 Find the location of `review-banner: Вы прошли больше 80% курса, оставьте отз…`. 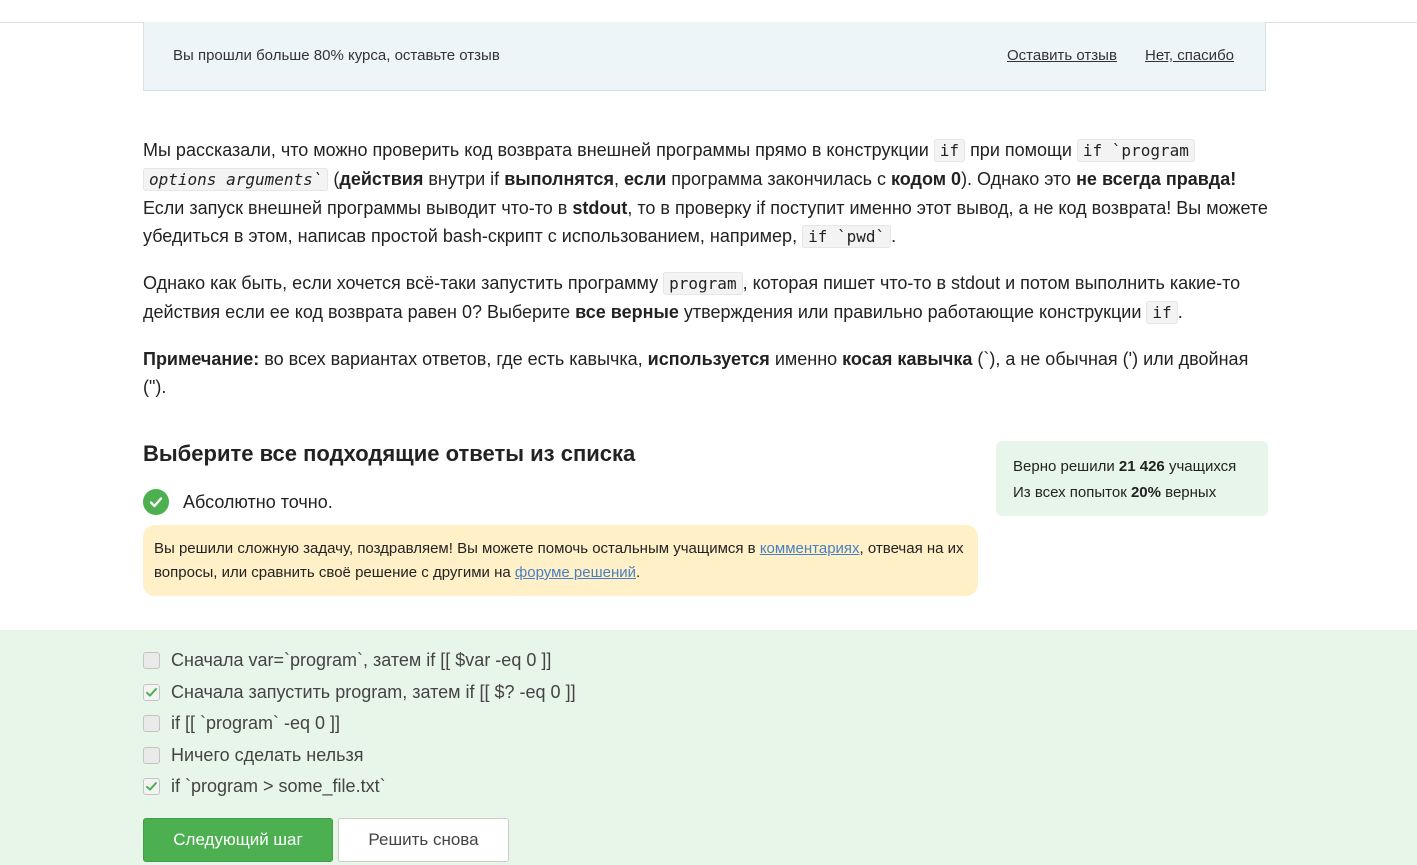

review-banner: Вы прошли больше 80% курса, оставьте отз… is located at coordinates (704, 56).